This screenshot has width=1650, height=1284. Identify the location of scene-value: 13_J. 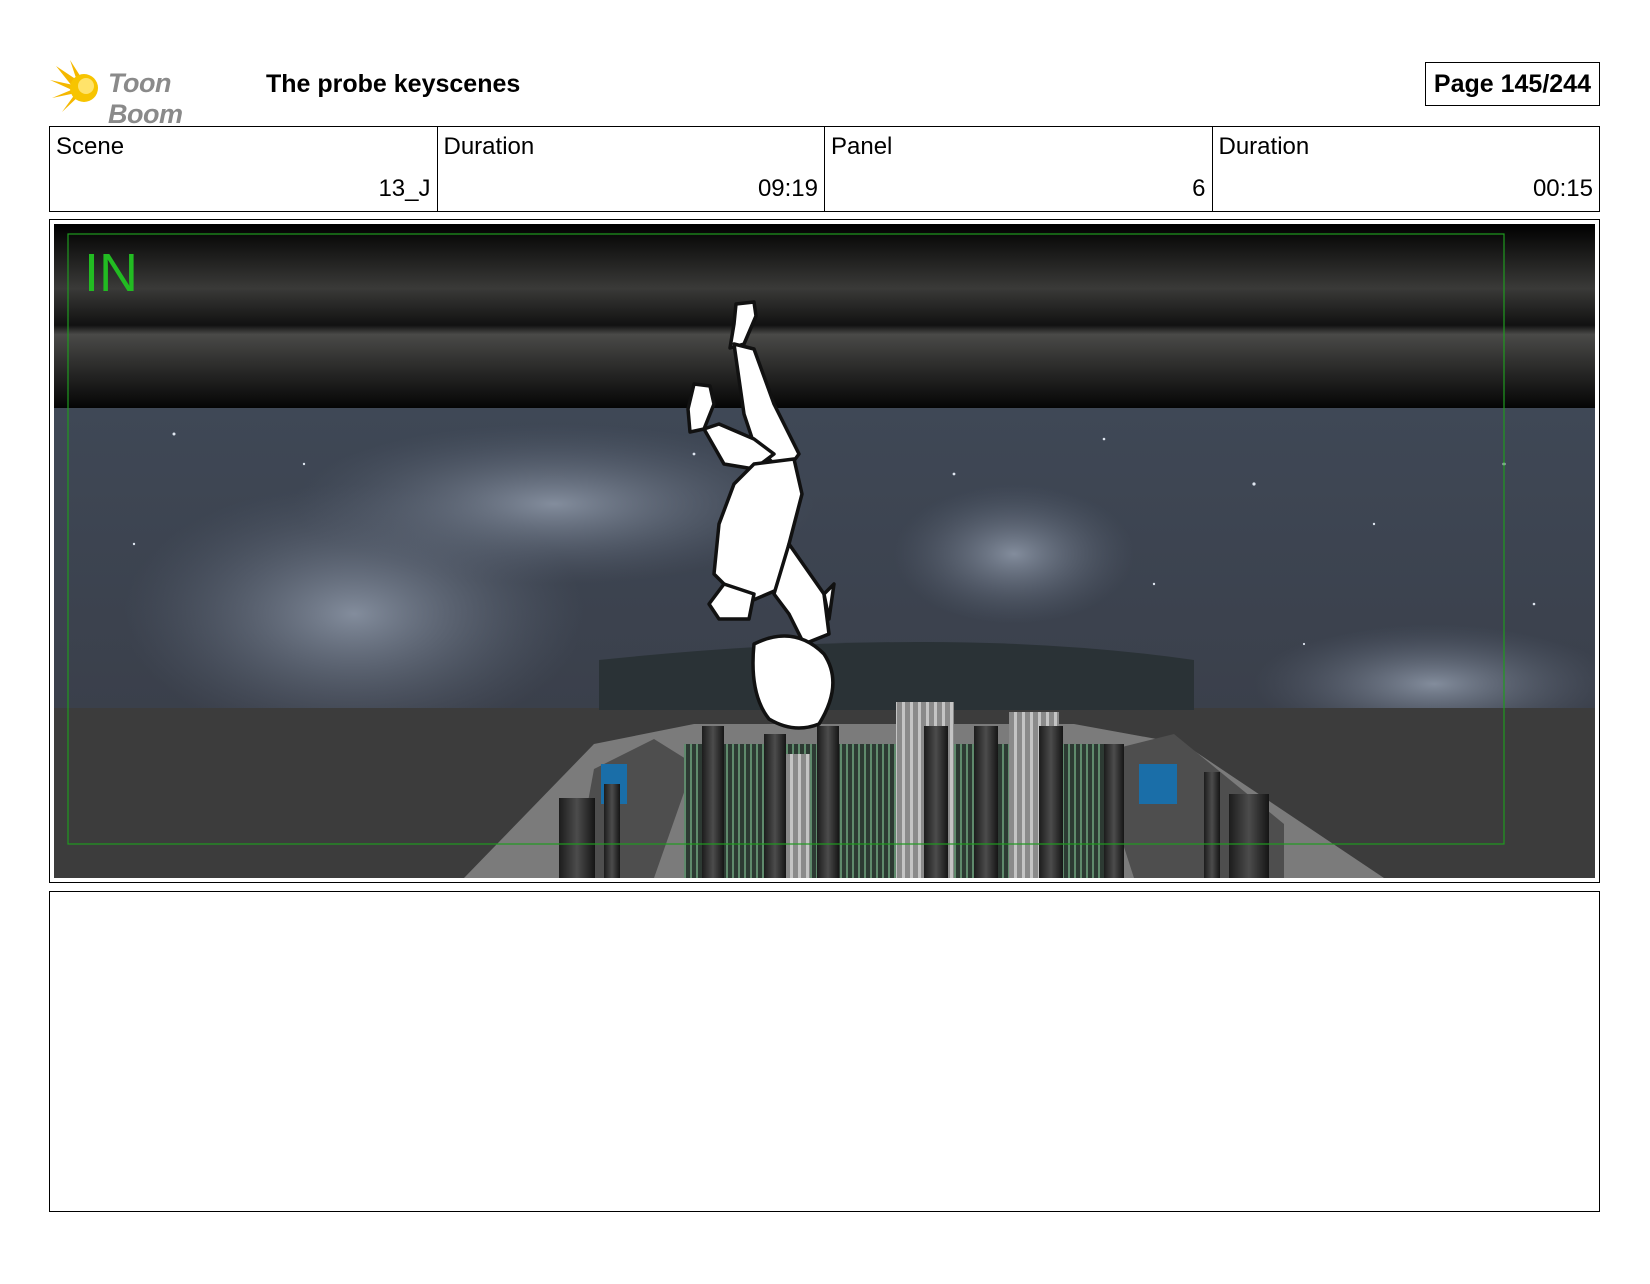
(404, 188).